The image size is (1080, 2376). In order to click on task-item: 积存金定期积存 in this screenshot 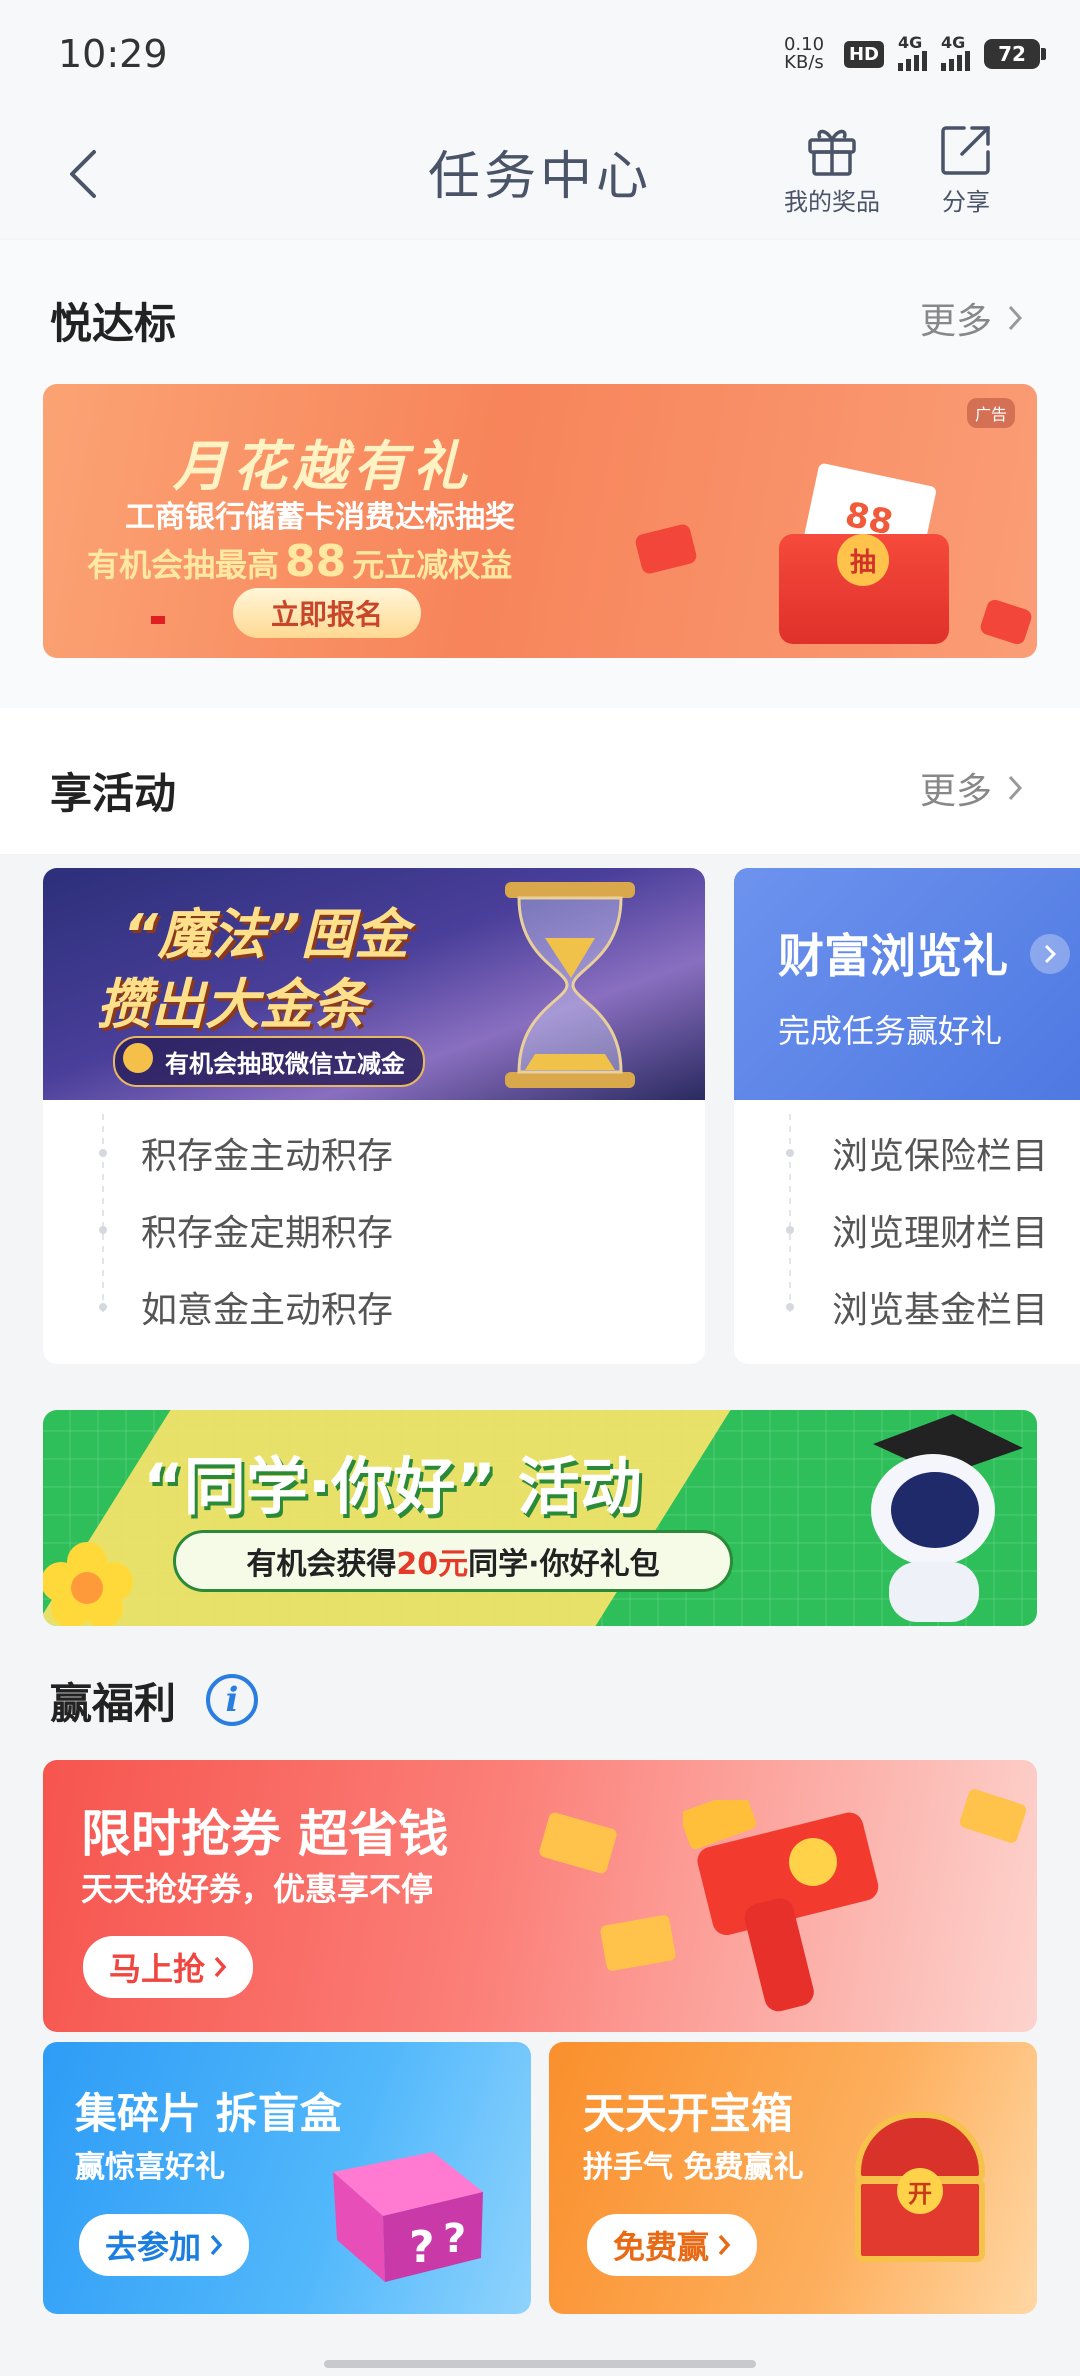, I will do `click(374, 1229)`.